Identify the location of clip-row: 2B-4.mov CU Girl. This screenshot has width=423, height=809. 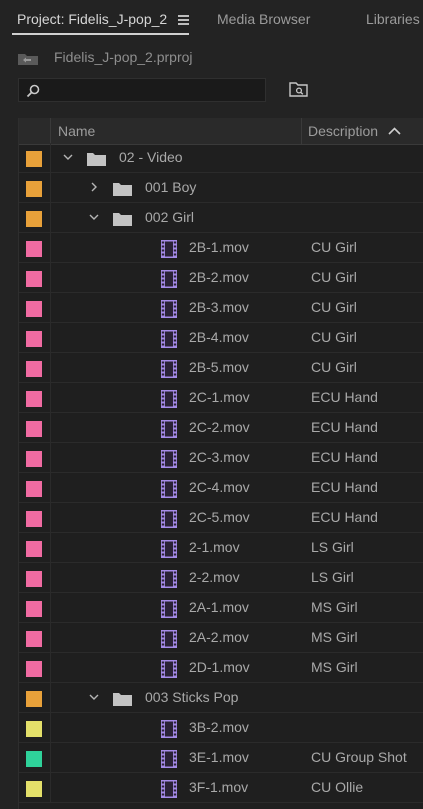
(221, 338).